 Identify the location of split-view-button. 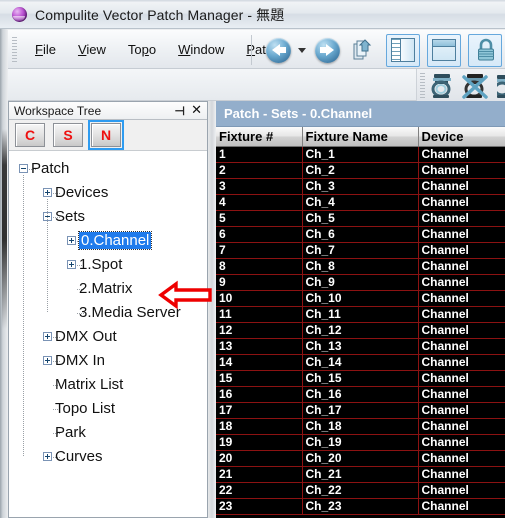
(403, 50).